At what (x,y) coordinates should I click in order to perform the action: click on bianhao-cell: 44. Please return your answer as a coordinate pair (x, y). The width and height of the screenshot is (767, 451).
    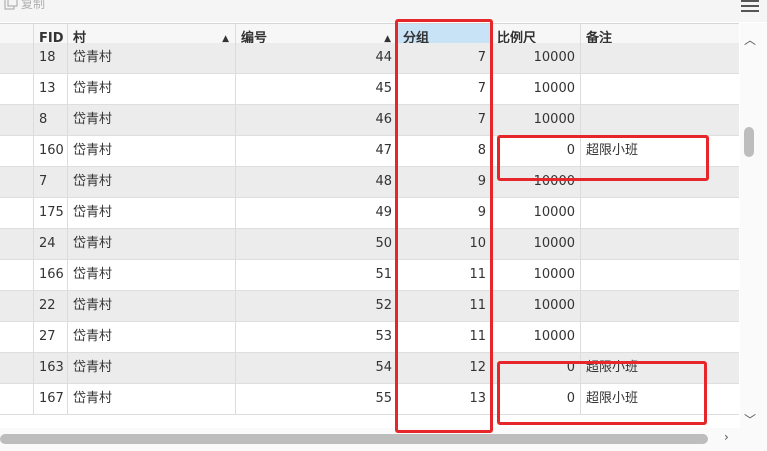
    Looking at the image, I should click on (317, 58).